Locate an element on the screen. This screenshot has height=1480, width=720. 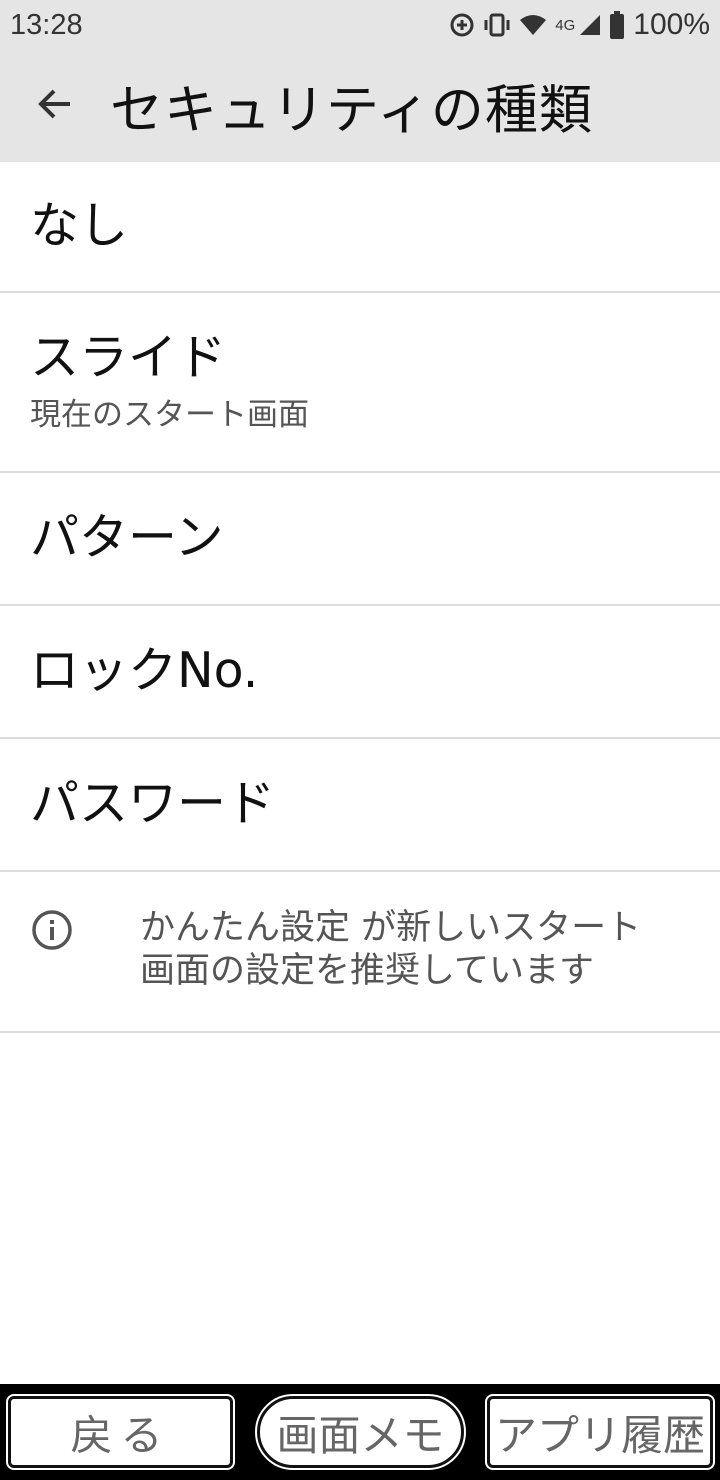
option-lock-number: ロックNo. is located at coordinates (360, 672).